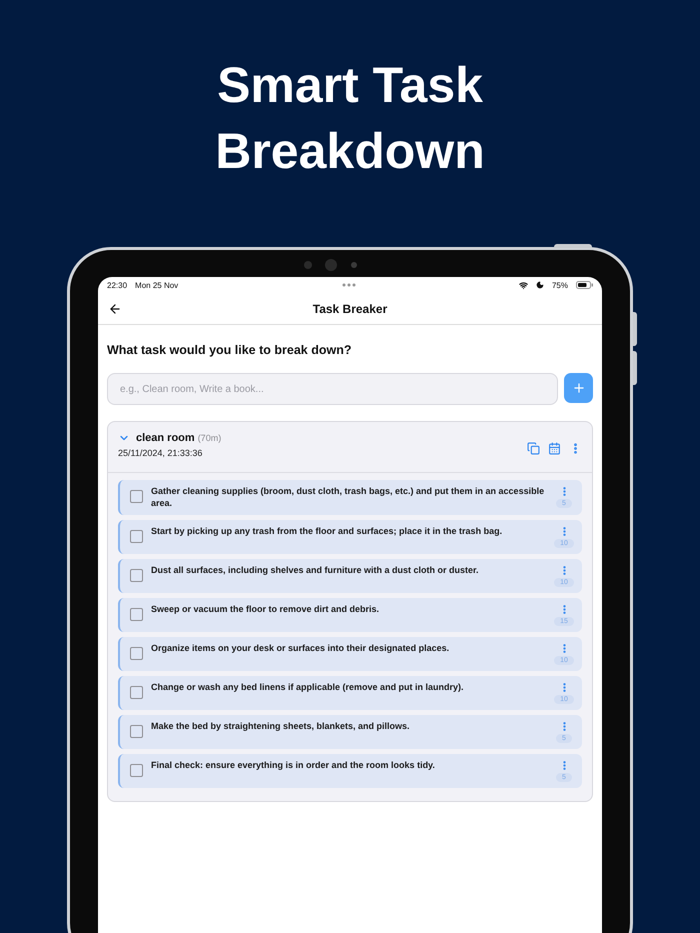 The height and width of the screenshot is (933, 700). I want to click on subtask-text: Start by picking up any trash from the floor and surfaces; place it in the trash bag., so click(327, 532).